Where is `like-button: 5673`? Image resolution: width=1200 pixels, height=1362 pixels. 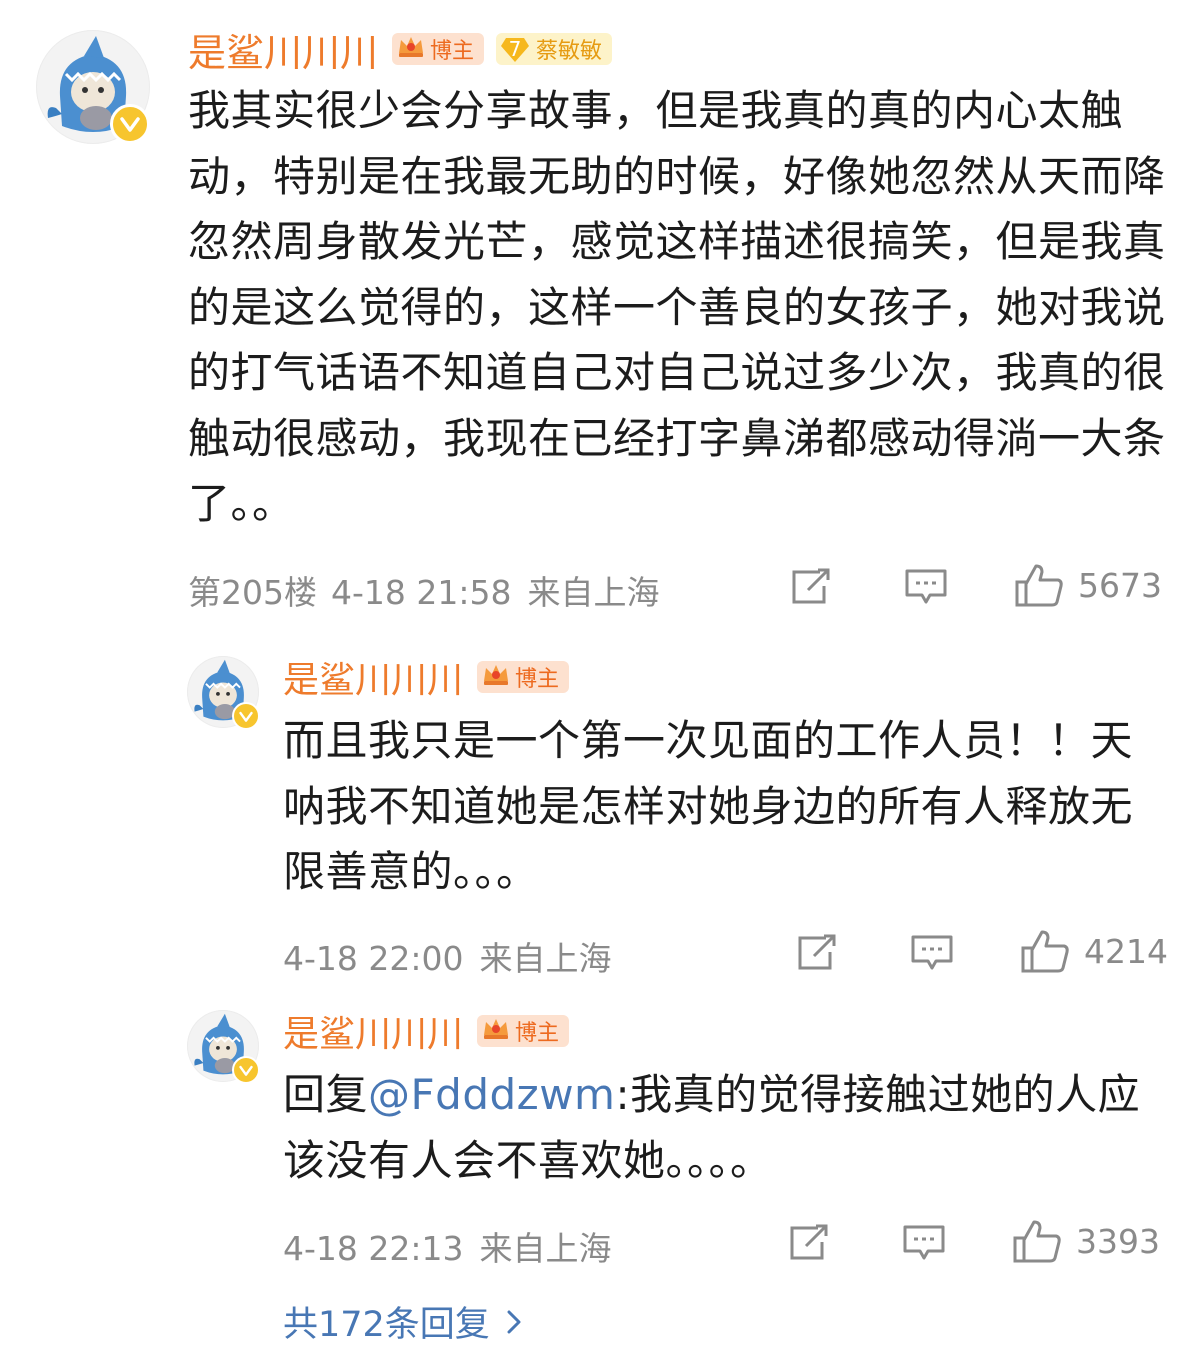 like-button: 5673 is located at coordinates (1088, 585).